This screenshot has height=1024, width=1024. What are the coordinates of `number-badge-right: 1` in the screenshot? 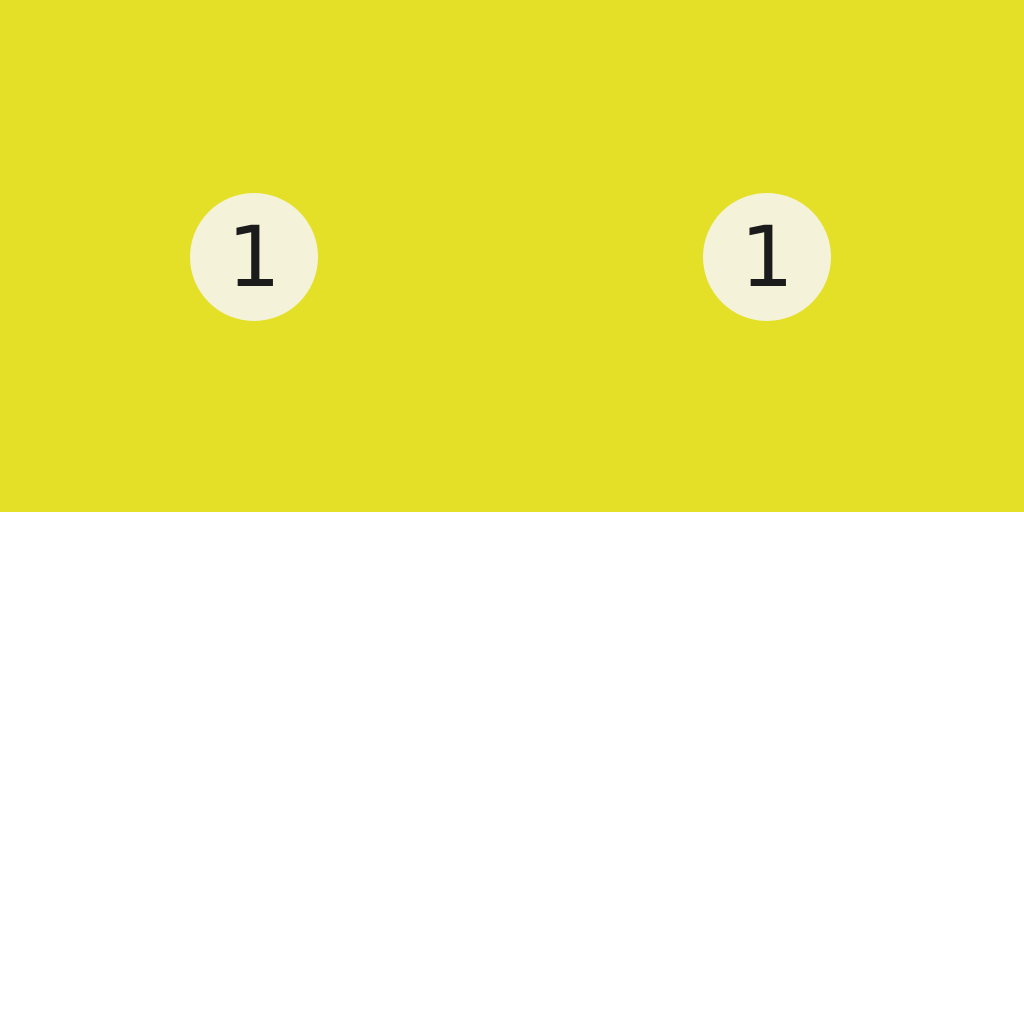 It's located at (767, 257).